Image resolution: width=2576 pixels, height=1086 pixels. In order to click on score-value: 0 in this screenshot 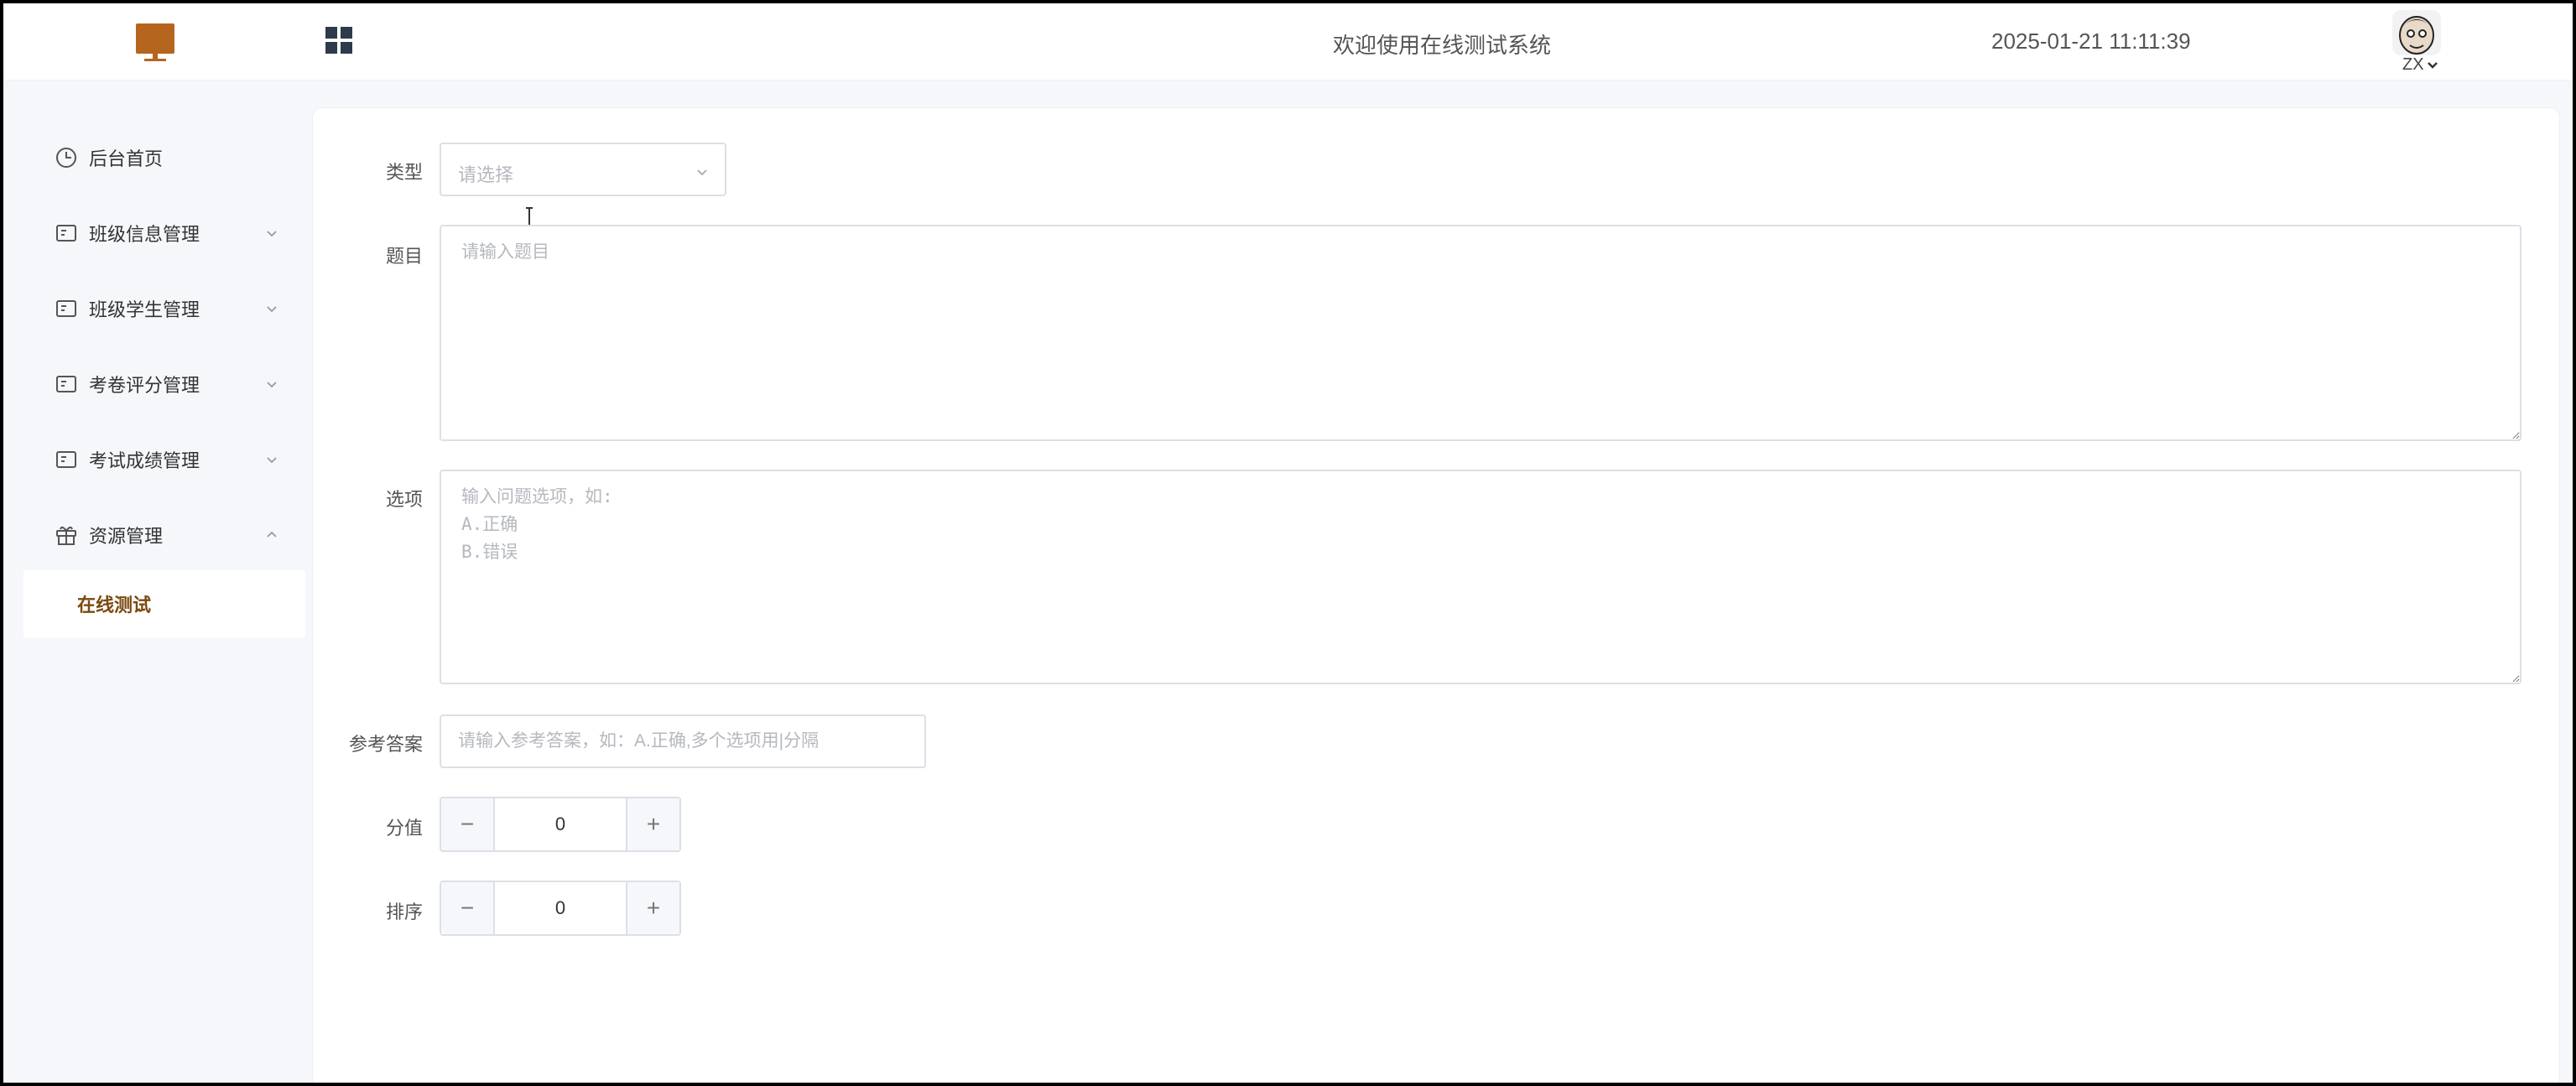, I will do `click(560, 824)`.